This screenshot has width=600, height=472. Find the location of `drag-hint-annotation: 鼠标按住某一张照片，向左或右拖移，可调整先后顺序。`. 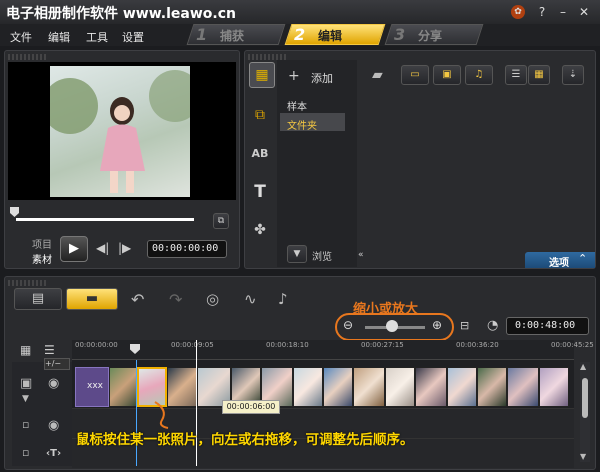

drag-hint-annotation: 鼠标按住某一张照片，向左或右拖移，可调整先后顺序。 is located at coordinates (245, 440).